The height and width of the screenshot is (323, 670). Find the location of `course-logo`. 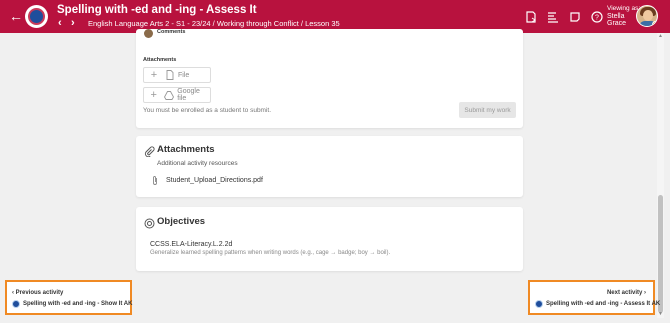

course-logo is located at coordinates (36, 16).